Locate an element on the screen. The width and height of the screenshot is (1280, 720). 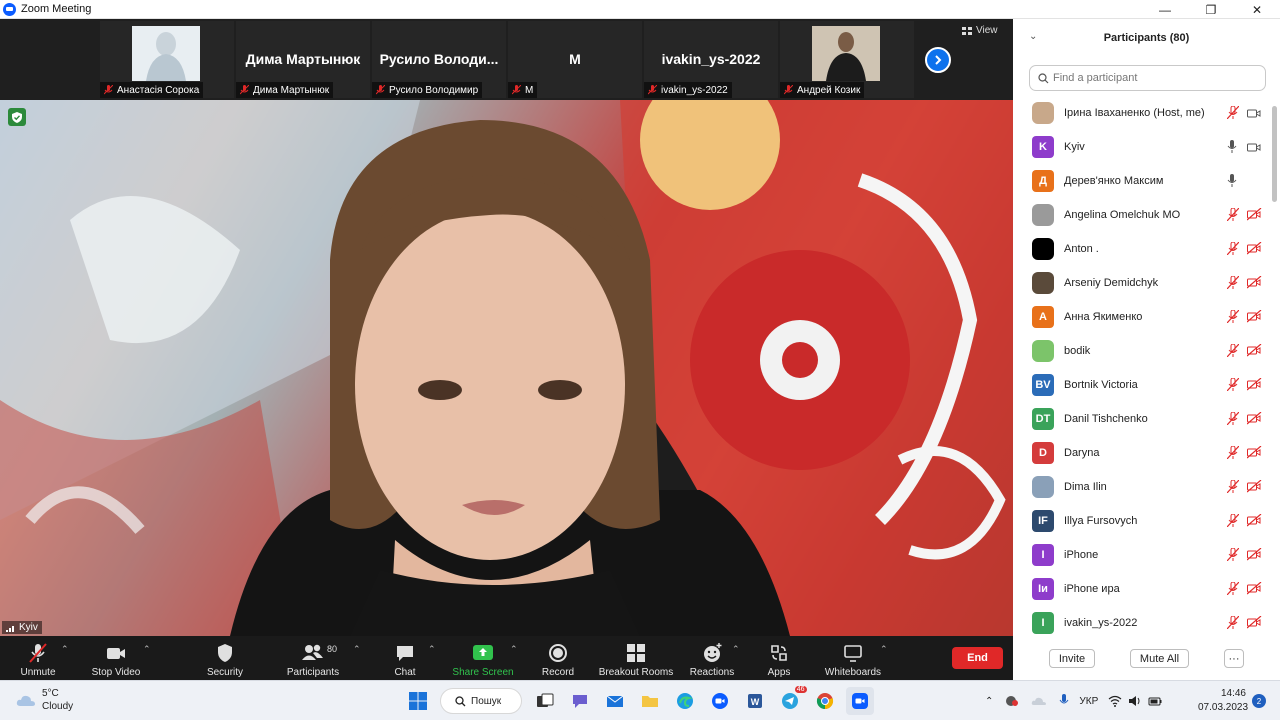
participant-row: Angelina Omelchuk MO is located at coordinates (1142, 215).